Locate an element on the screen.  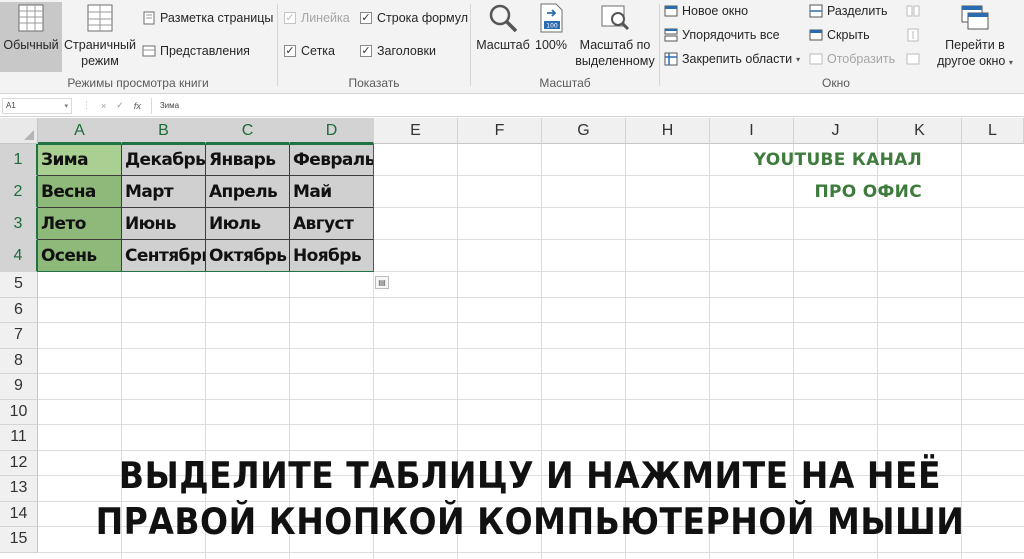
row-header-10: 10 is located at coordinates (19, 412).